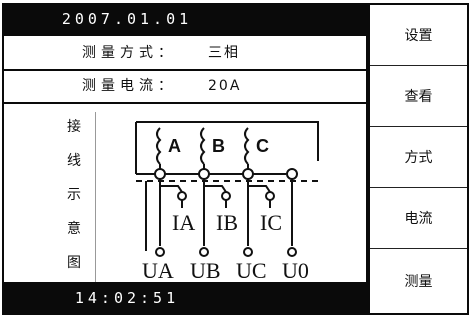 This screenshot has width=471, height=318. Describe the element at coordinates (174, 146) in the screenshot. I see `phase-label-a: A` at that location.